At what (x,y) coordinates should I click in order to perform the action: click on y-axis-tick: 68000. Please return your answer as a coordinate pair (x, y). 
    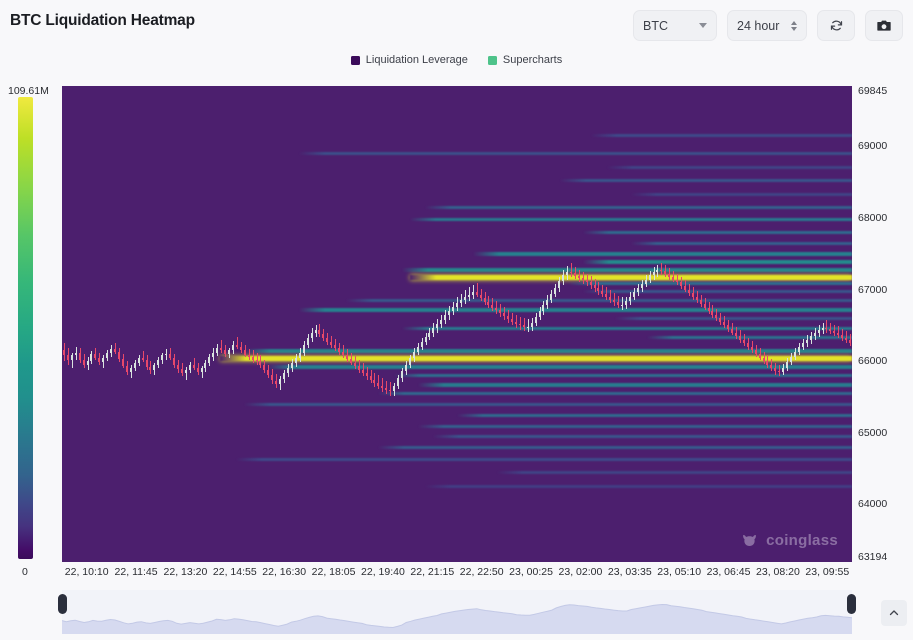
    Looking at the image, I should click on (873, 218).